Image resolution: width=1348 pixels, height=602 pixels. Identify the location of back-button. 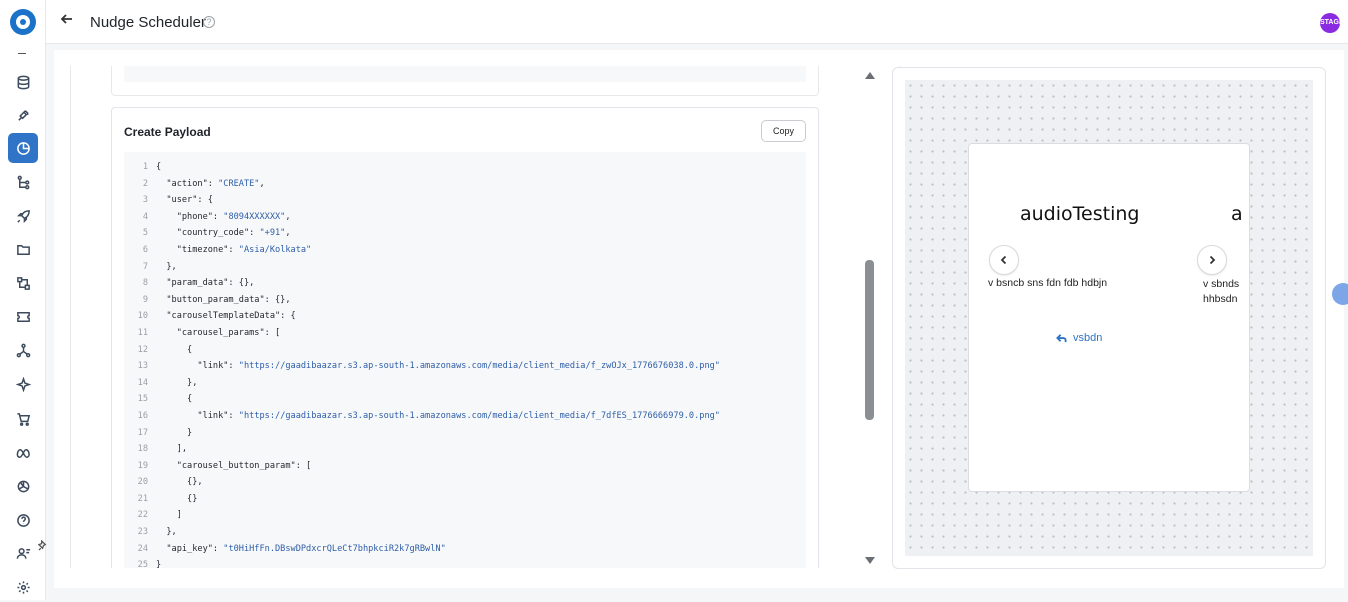
(69, 21).